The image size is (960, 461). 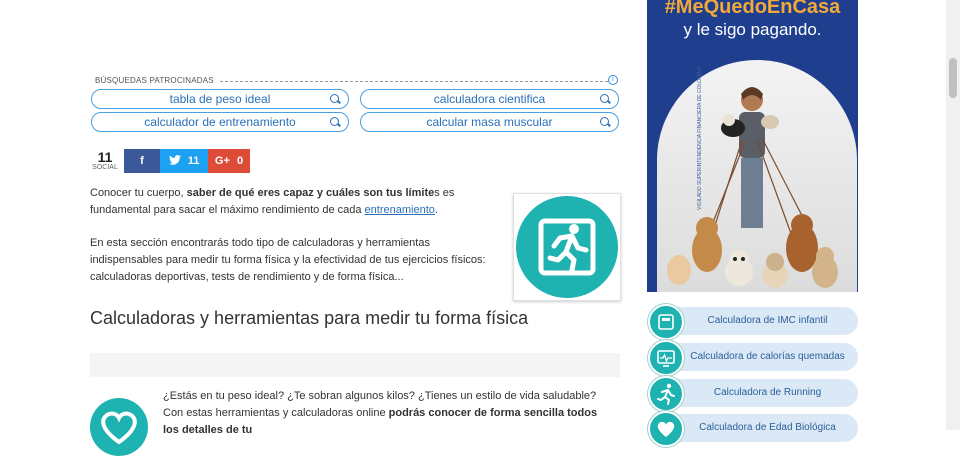 What do you see at coordinates (666, 322) in the screenshot?
I see `scale-icon` at bounding box center [666, 322].